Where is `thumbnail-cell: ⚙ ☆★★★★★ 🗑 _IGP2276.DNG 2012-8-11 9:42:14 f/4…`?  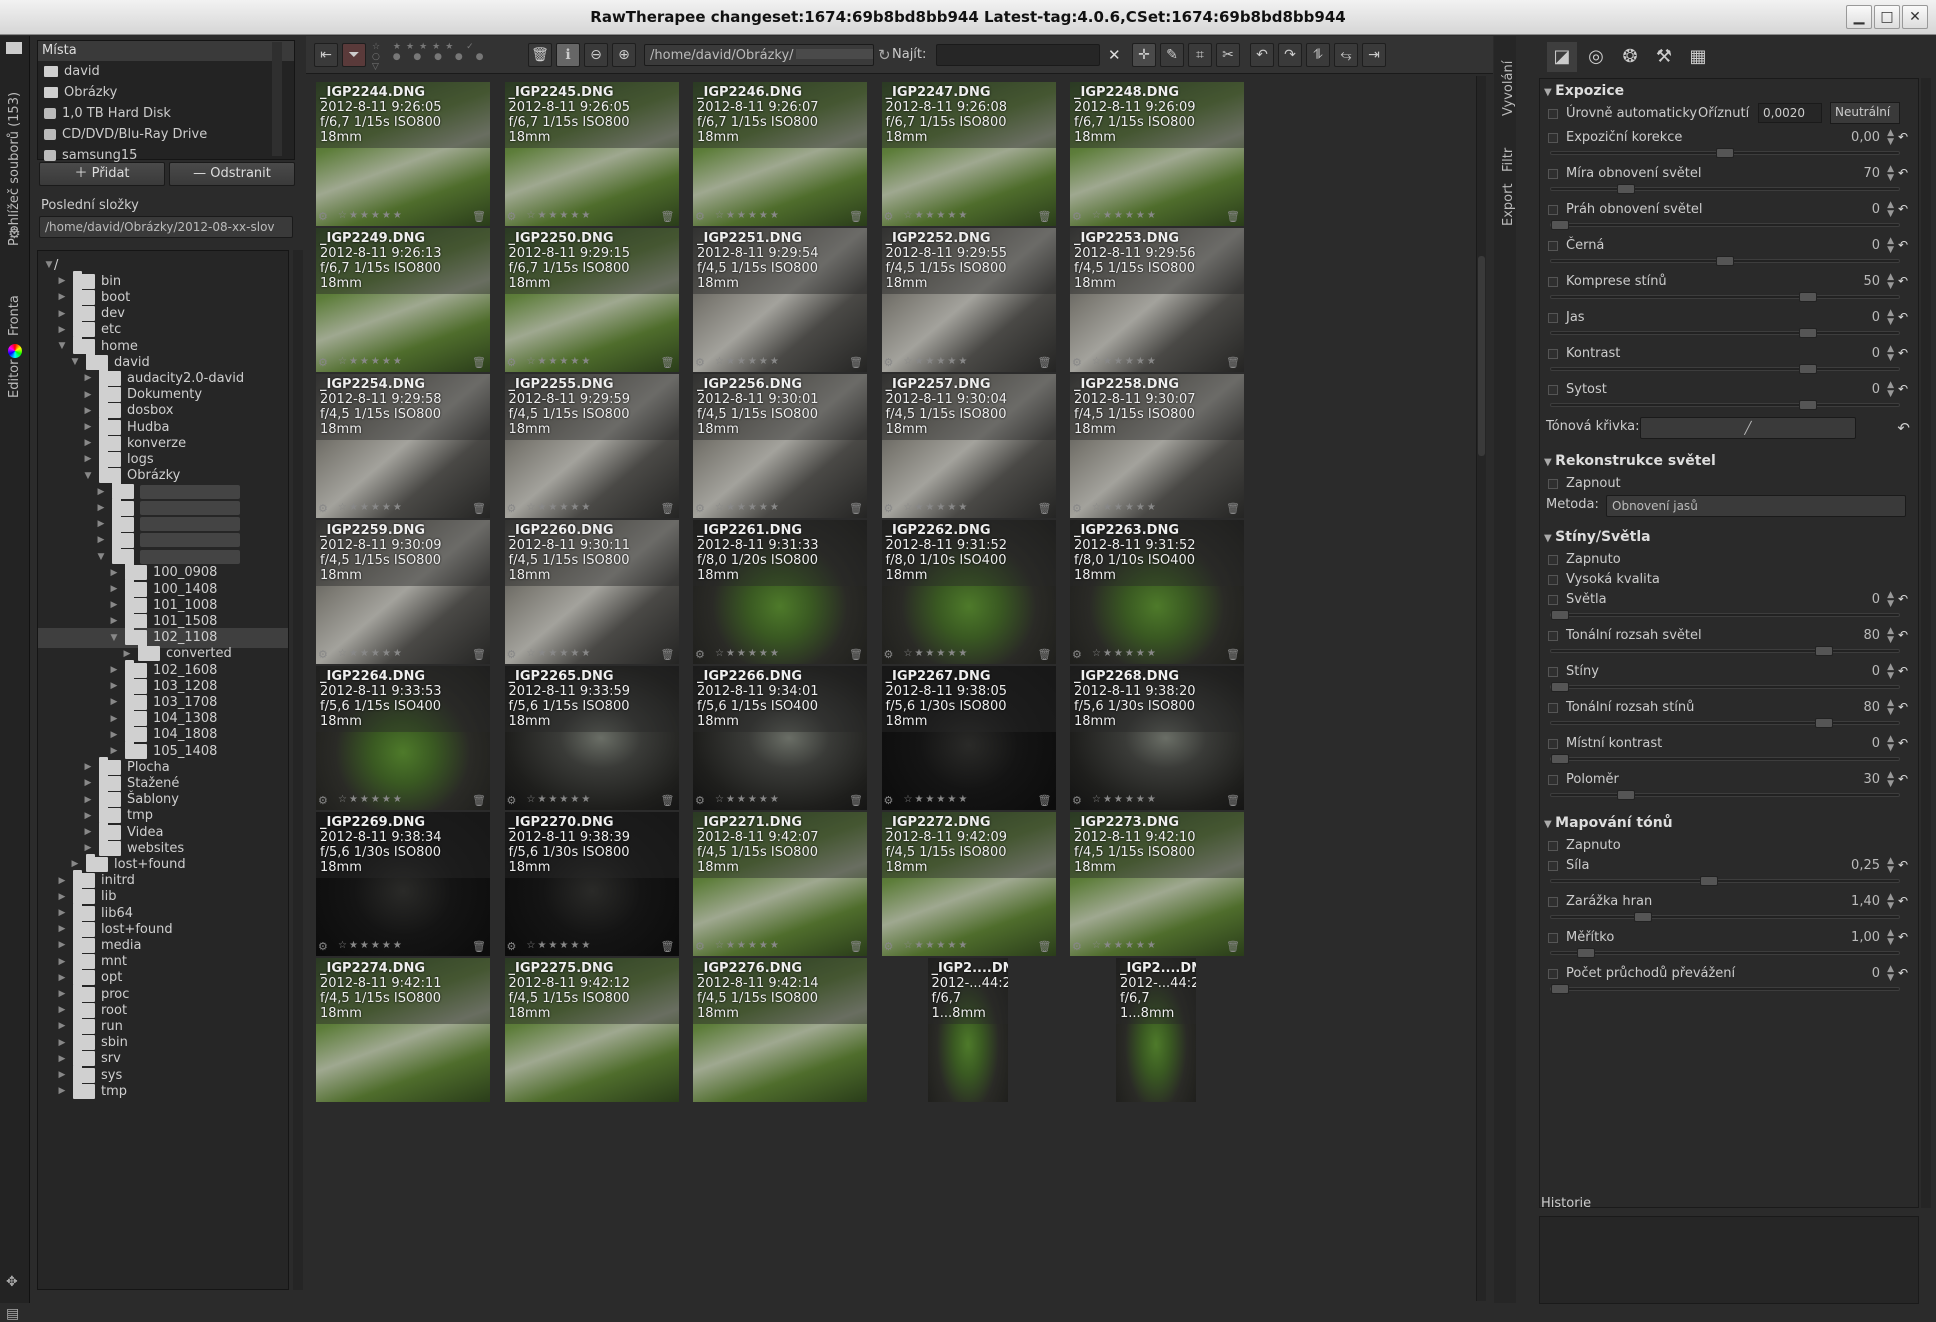 thumbnail-cell: ⚙ ☆★★★★★ 🗑 _IGP2276.DNG 2012-8-11 9:42:14 f/4… is located at coordinates (799, 1022).